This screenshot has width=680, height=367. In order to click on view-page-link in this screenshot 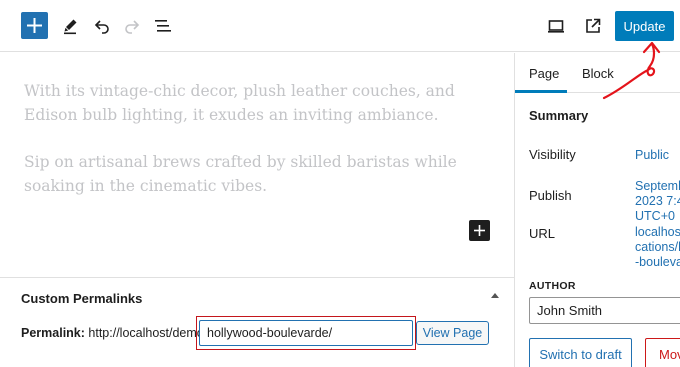, I will do `click(593, 26)`.